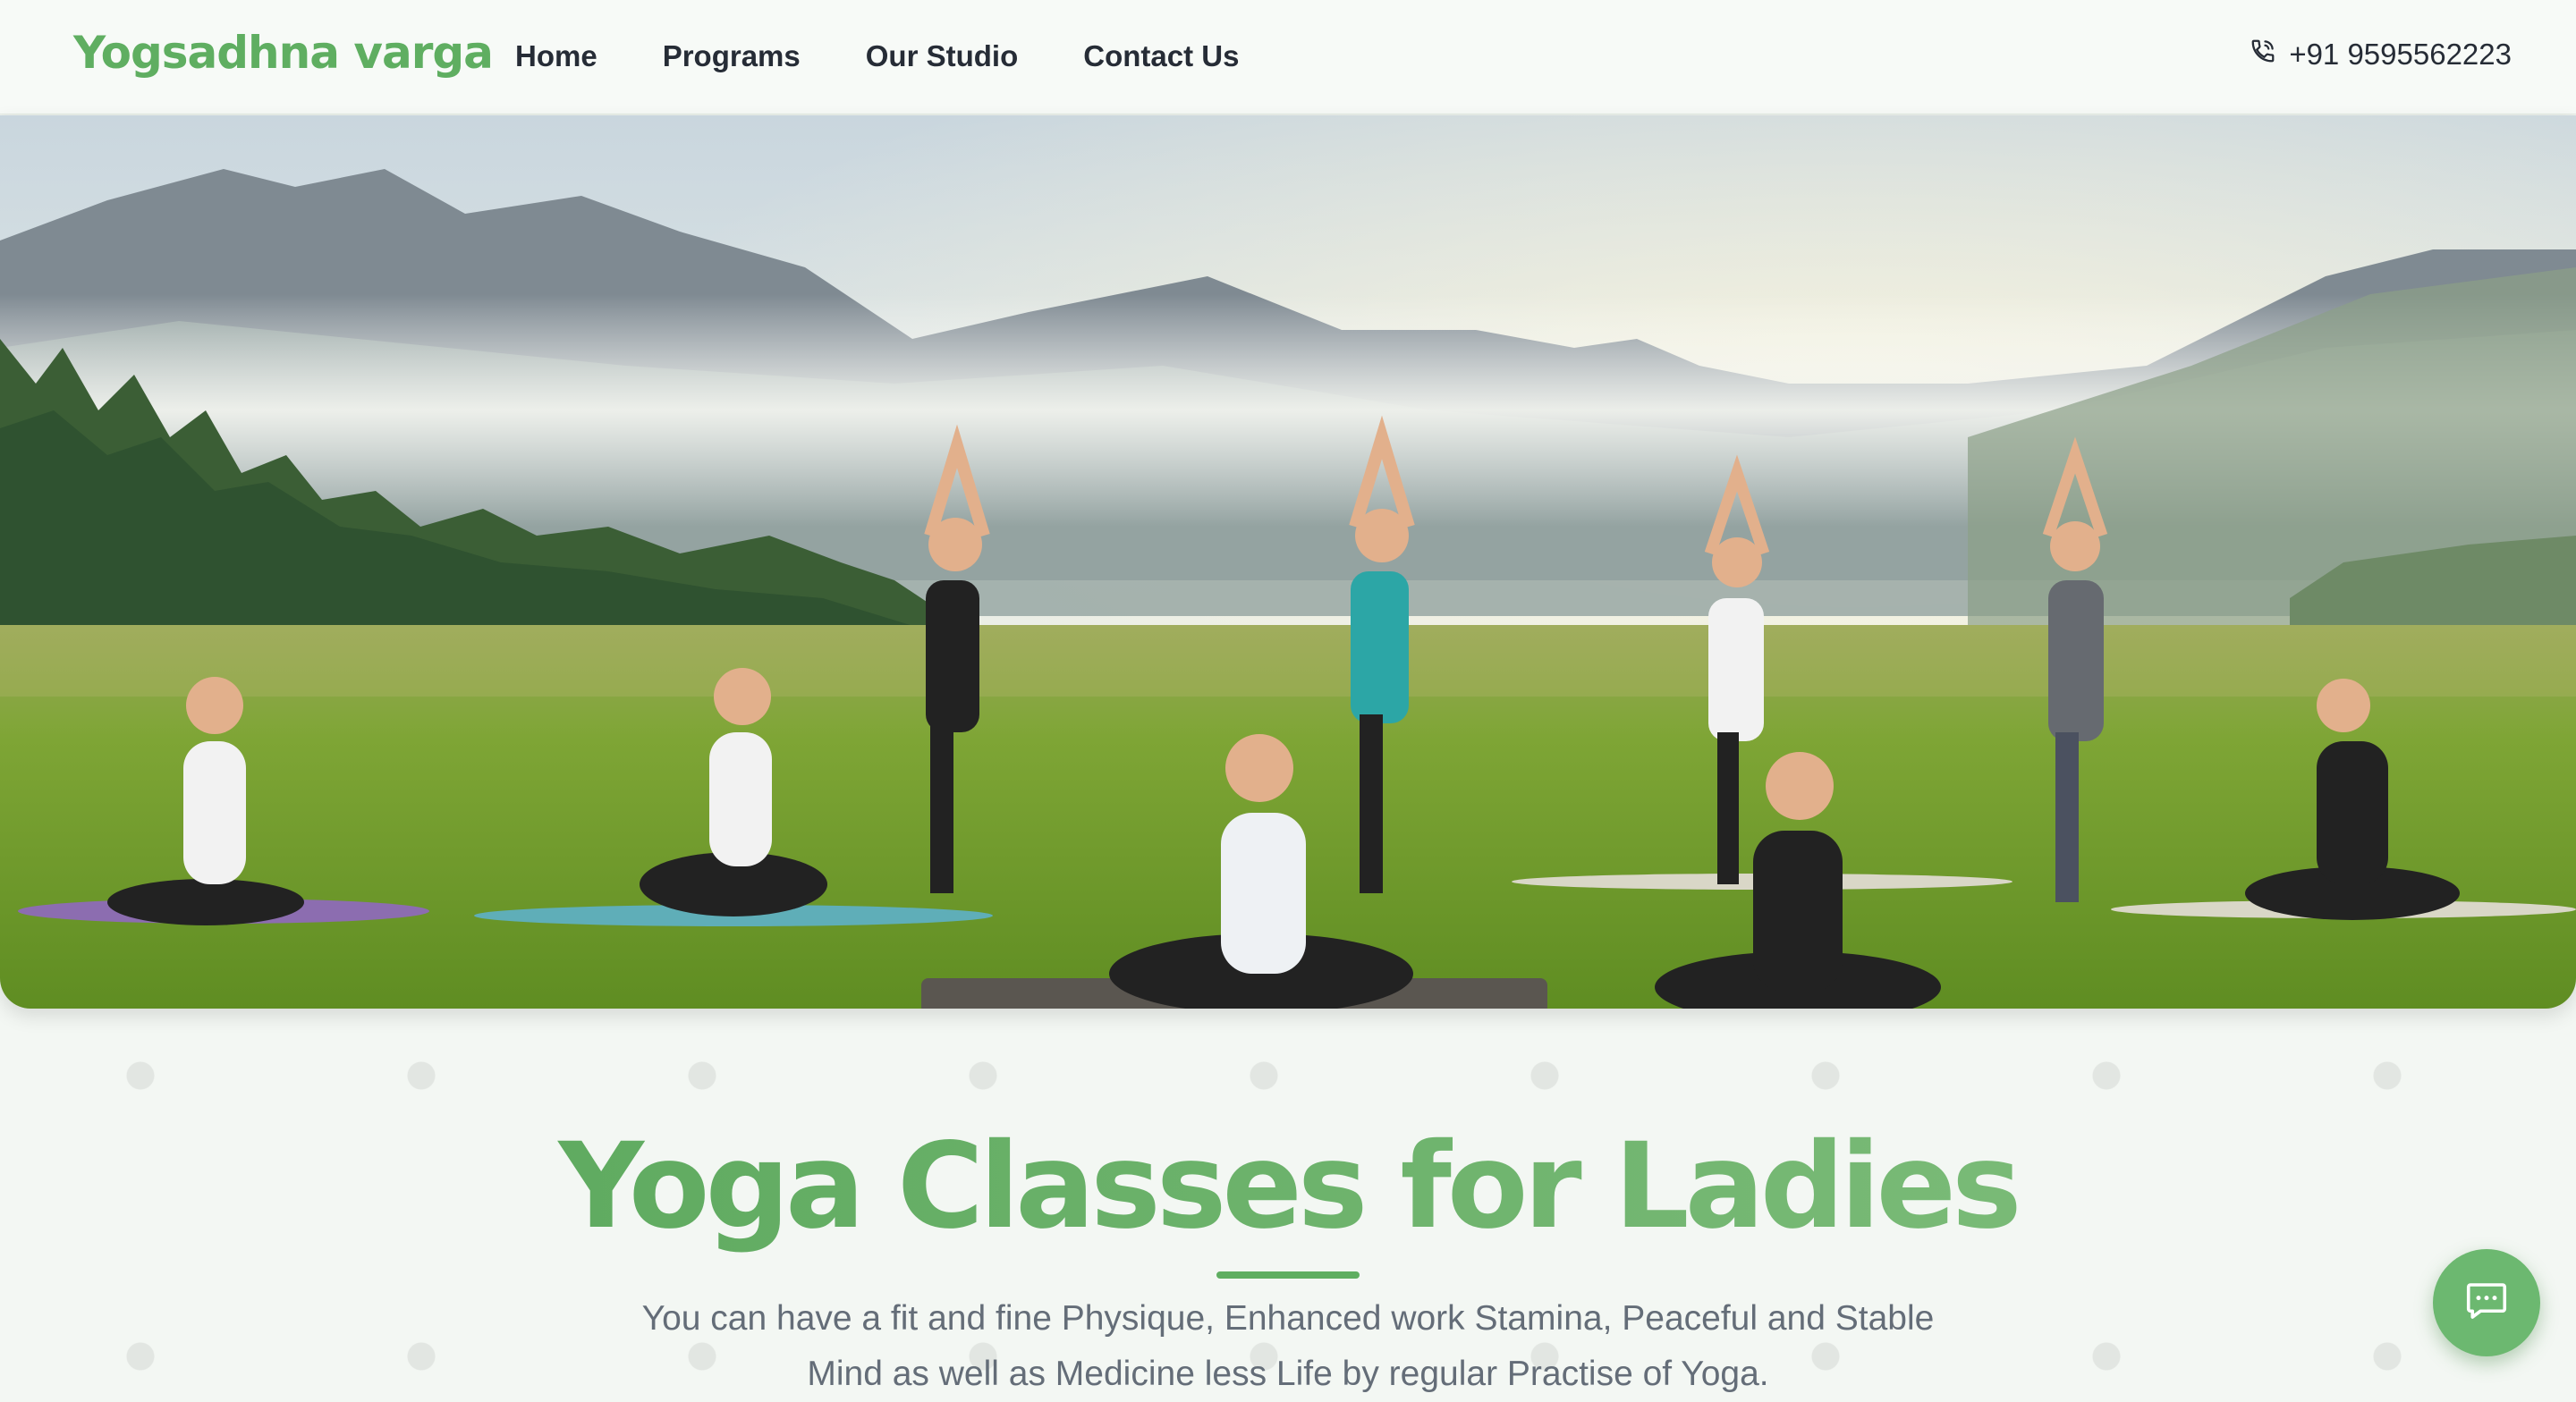 The width and height of the screenshot is (2576, 1402). I want to click on phone-icon, so click(2263, 55).